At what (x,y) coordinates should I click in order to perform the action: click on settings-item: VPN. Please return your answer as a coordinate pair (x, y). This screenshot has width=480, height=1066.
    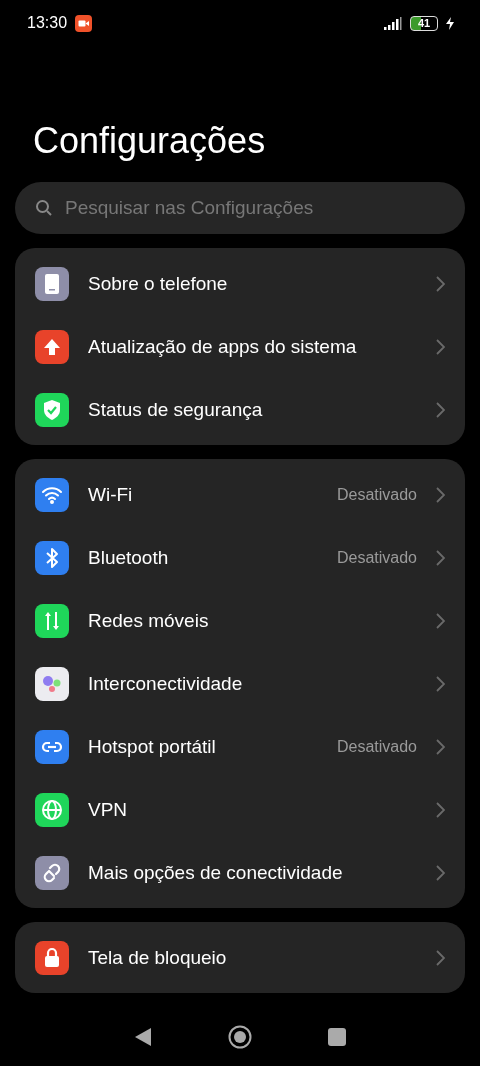
    Looking at the image, I should click on (240, 809).